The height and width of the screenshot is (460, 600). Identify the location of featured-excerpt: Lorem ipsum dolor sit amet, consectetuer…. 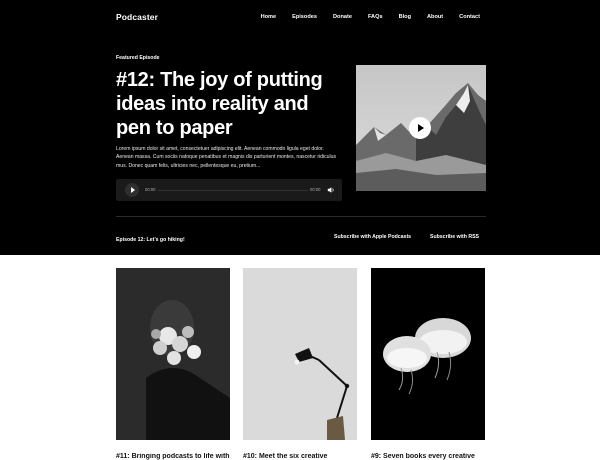
(226, 157).